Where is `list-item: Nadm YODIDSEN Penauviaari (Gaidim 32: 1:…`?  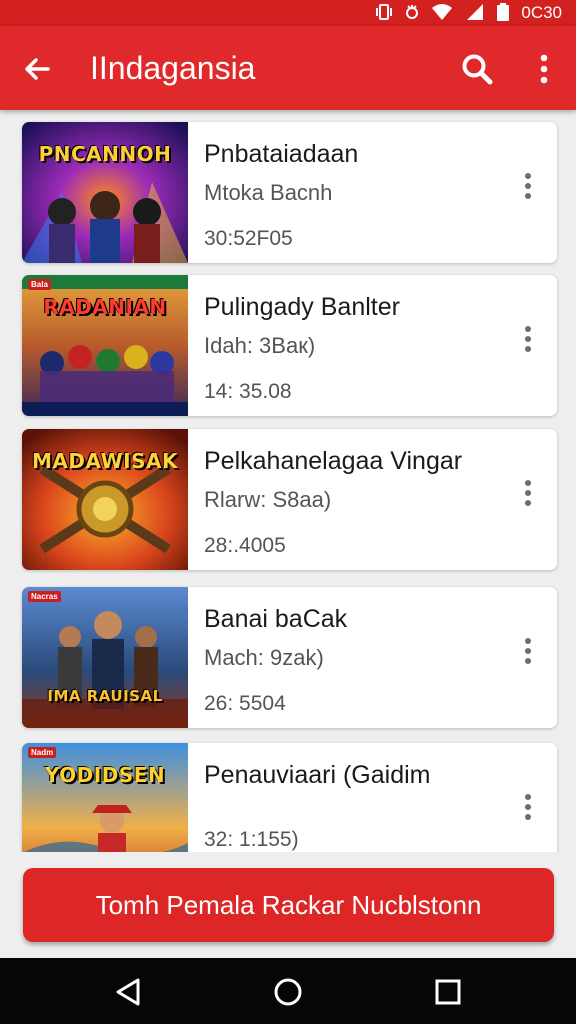
list-item: Nadm YODIDSEN Penauviaari (Gaidim 32: 1:… is located at coordinates (289, 797).